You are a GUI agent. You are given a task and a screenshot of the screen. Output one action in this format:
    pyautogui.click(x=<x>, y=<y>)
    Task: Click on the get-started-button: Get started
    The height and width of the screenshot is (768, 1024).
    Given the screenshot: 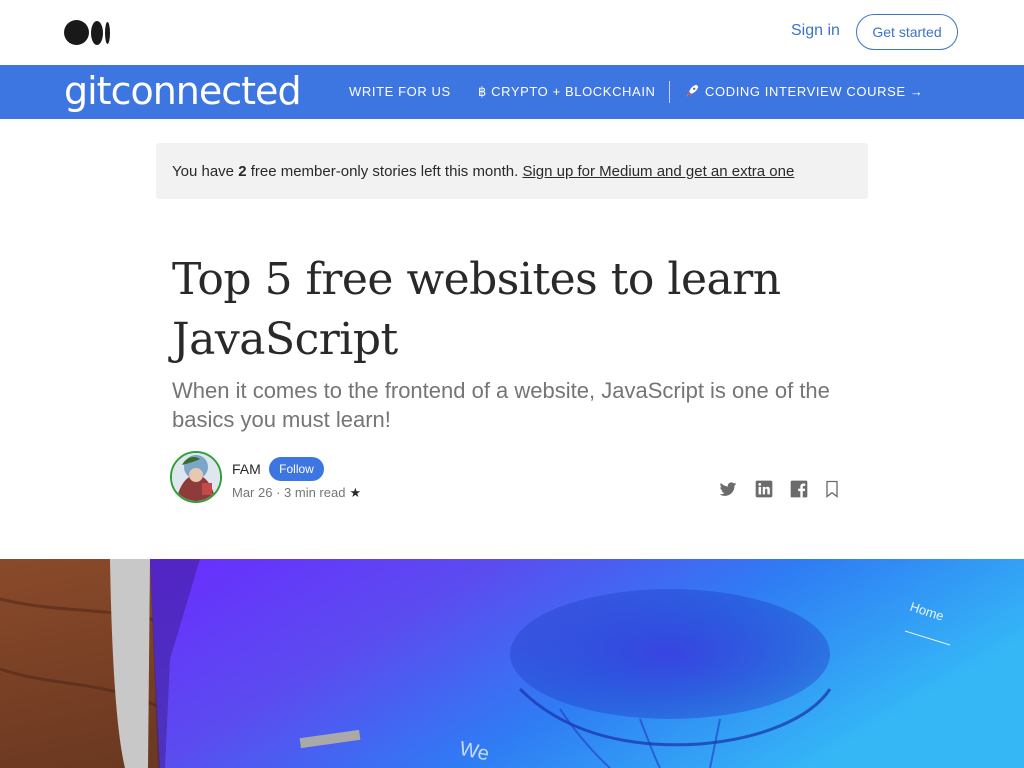 What is the action you would take?
    pyautogui.click(x=907, y=32)
    